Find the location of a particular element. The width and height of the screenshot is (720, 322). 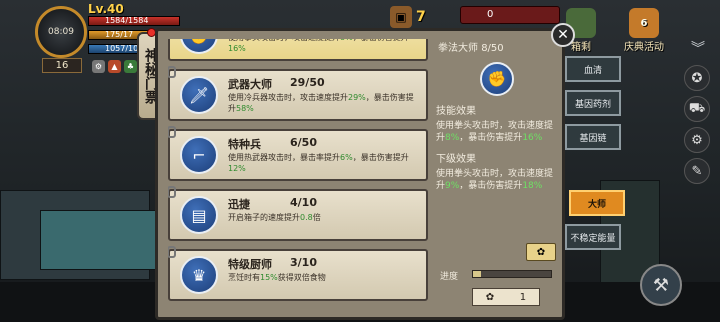

cart-icon: ⛟ is located at coordinates (697, 109).